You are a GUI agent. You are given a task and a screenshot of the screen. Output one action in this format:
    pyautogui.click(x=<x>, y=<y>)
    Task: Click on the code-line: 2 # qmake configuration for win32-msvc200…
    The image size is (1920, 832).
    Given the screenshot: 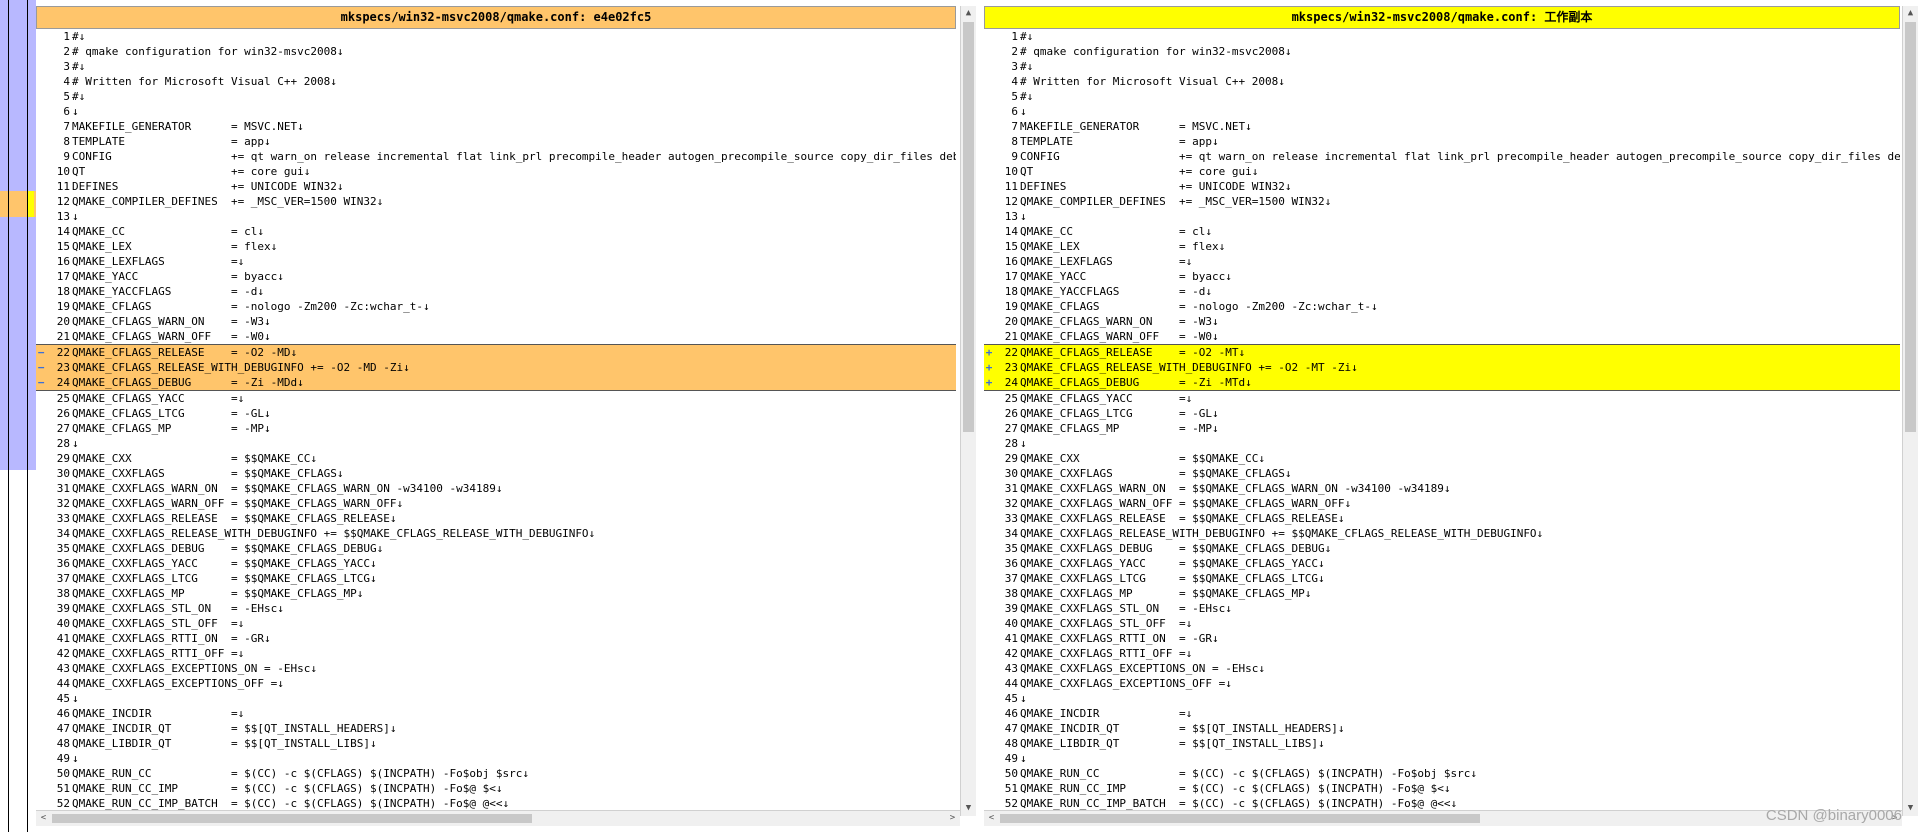 What is the action you would take?
    pyautogui.click(x=496, y=51)
    